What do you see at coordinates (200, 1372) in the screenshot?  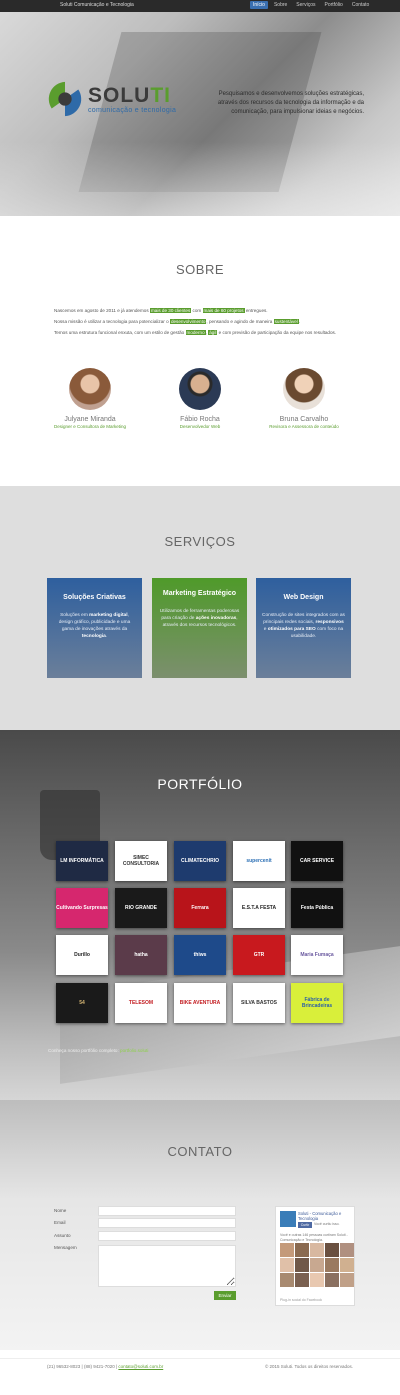 I see `footer` at bounding box center [200, 1372].